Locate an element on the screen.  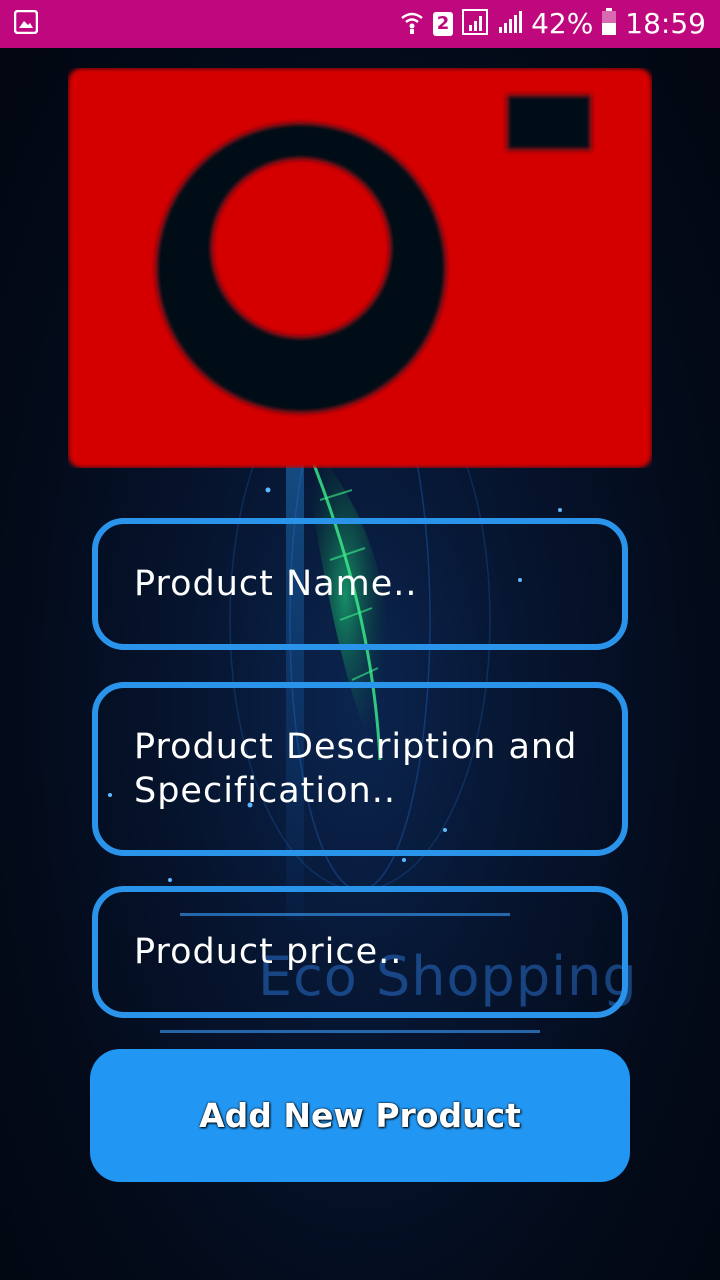
clock: 18:59 is located at coordinates (665, 23).